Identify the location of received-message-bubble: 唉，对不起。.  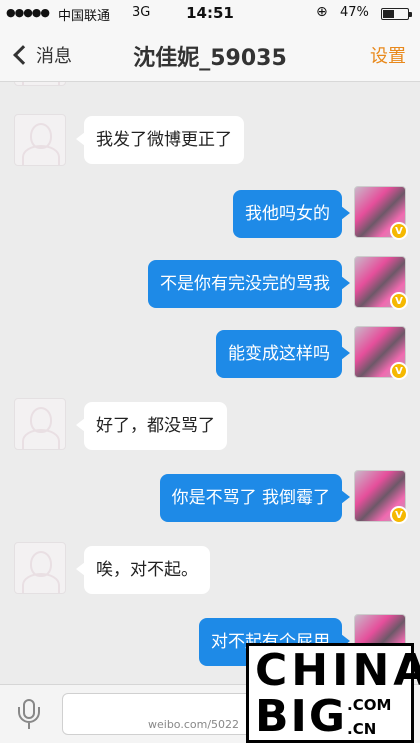
(143, 570).